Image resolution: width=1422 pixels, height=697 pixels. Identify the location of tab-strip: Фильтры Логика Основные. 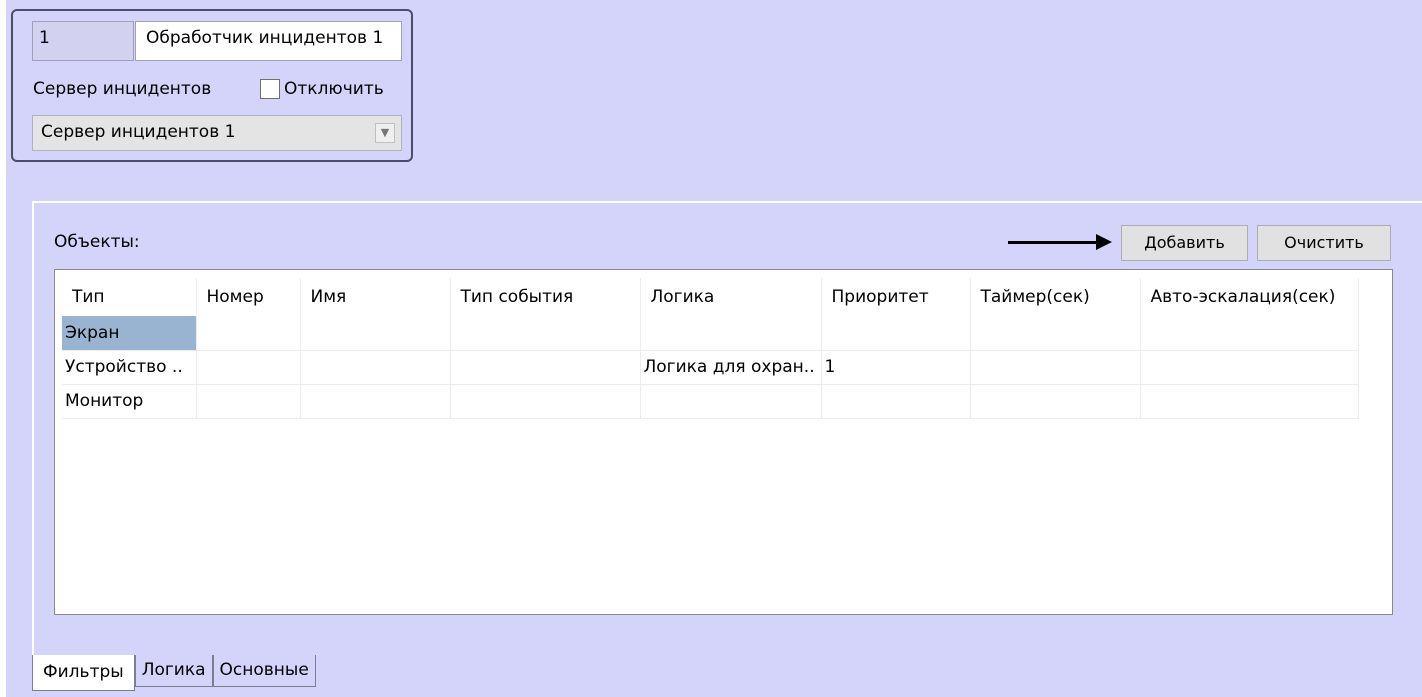
(174, 673).